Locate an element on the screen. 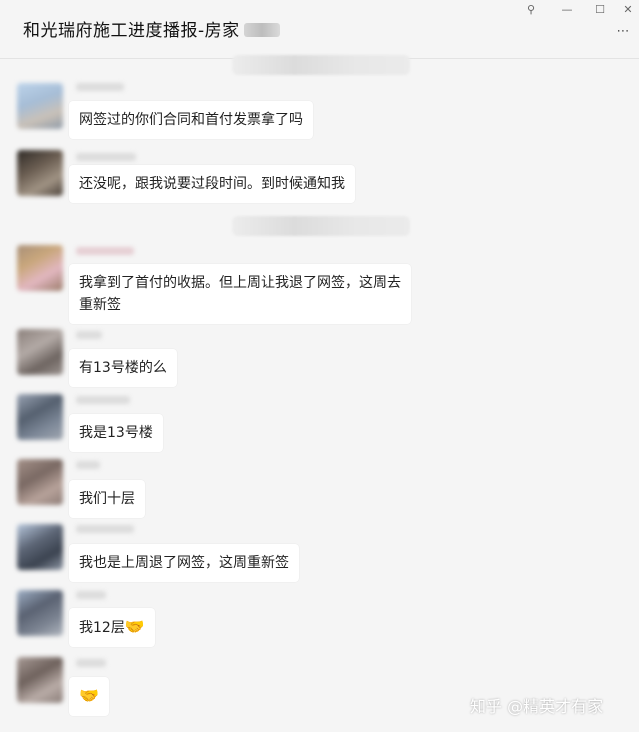 Image resolution: width=639 pixels, height=732 pixels. message-bubble: 有13号楼的么 is located at coordinates (123, 368).